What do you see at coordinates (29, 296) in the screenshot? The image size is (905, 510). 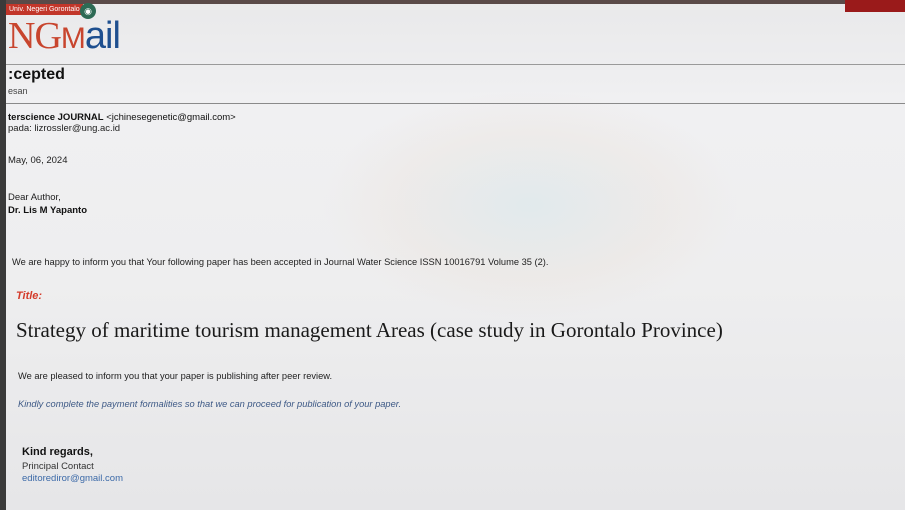 I see `title-label: Title:` at bounding box center [29, 296].